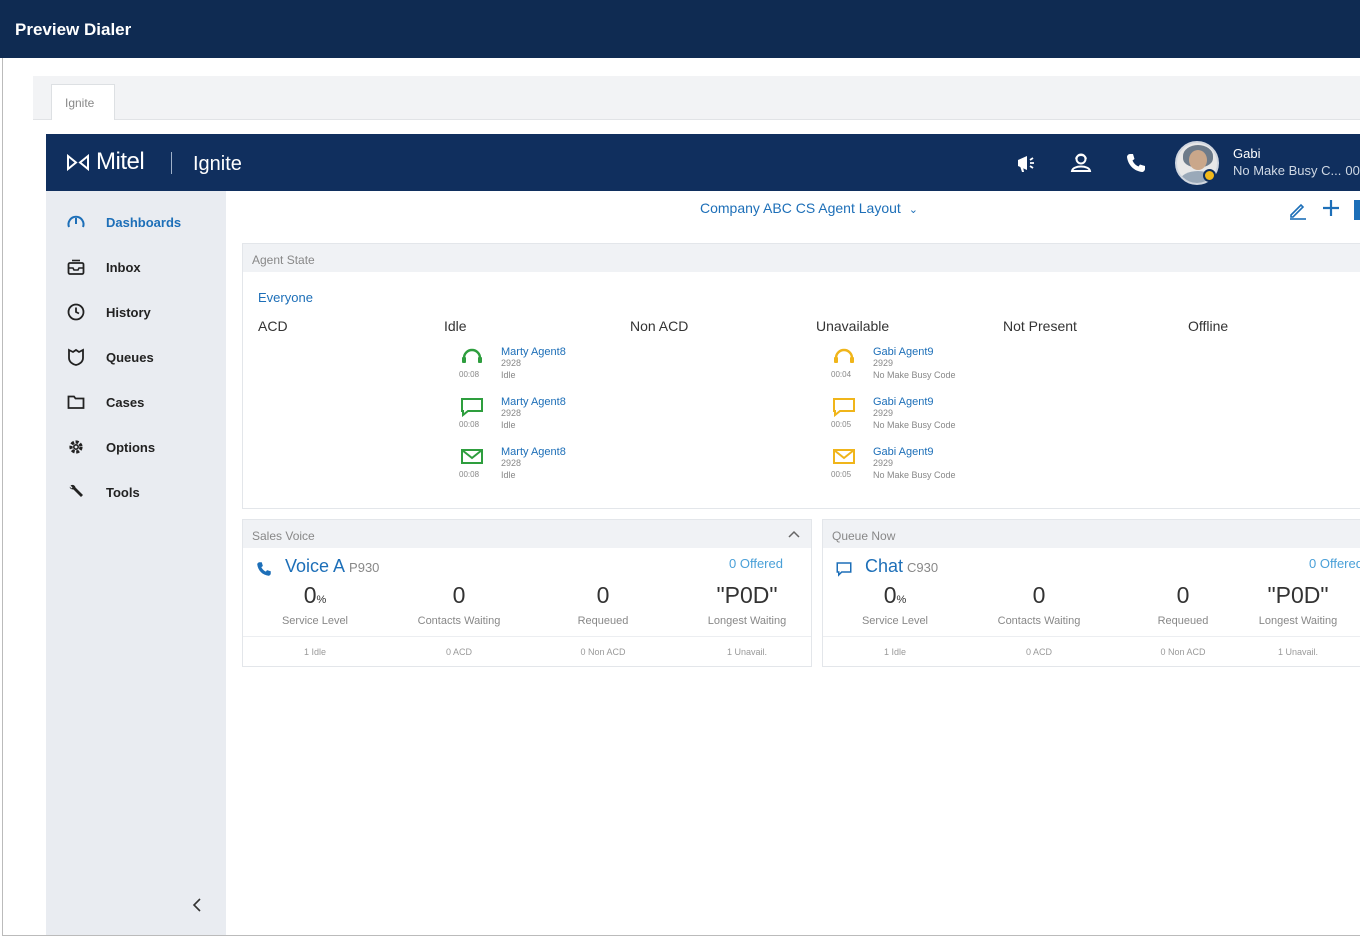  I want to click on agent-card: 00:04 Gabi Agent9 2929 No Make Busy Code, so click(926, 366).